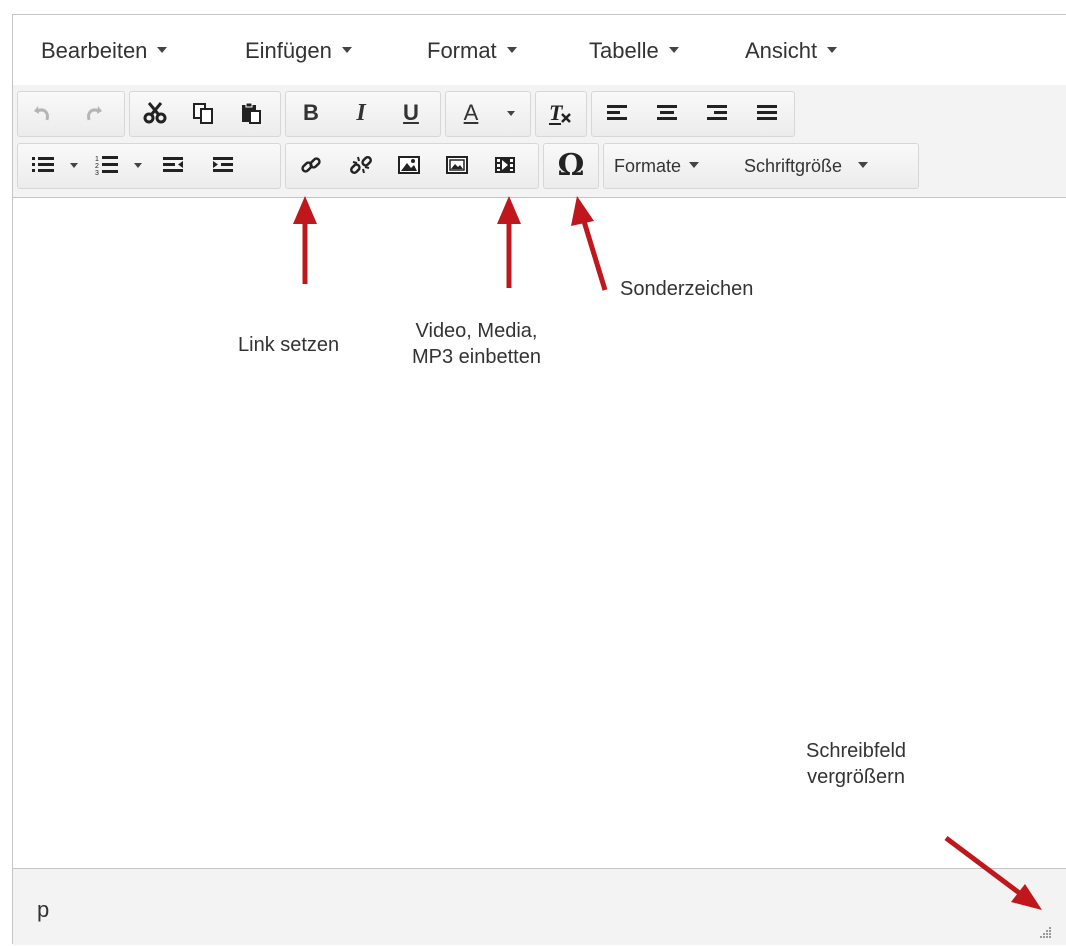 This screenshot has height=946, width=1066. What do you see at coordinates (97, 159) in the screenshot?
I see `svg-text: 1` at bounding box center [97, 159].